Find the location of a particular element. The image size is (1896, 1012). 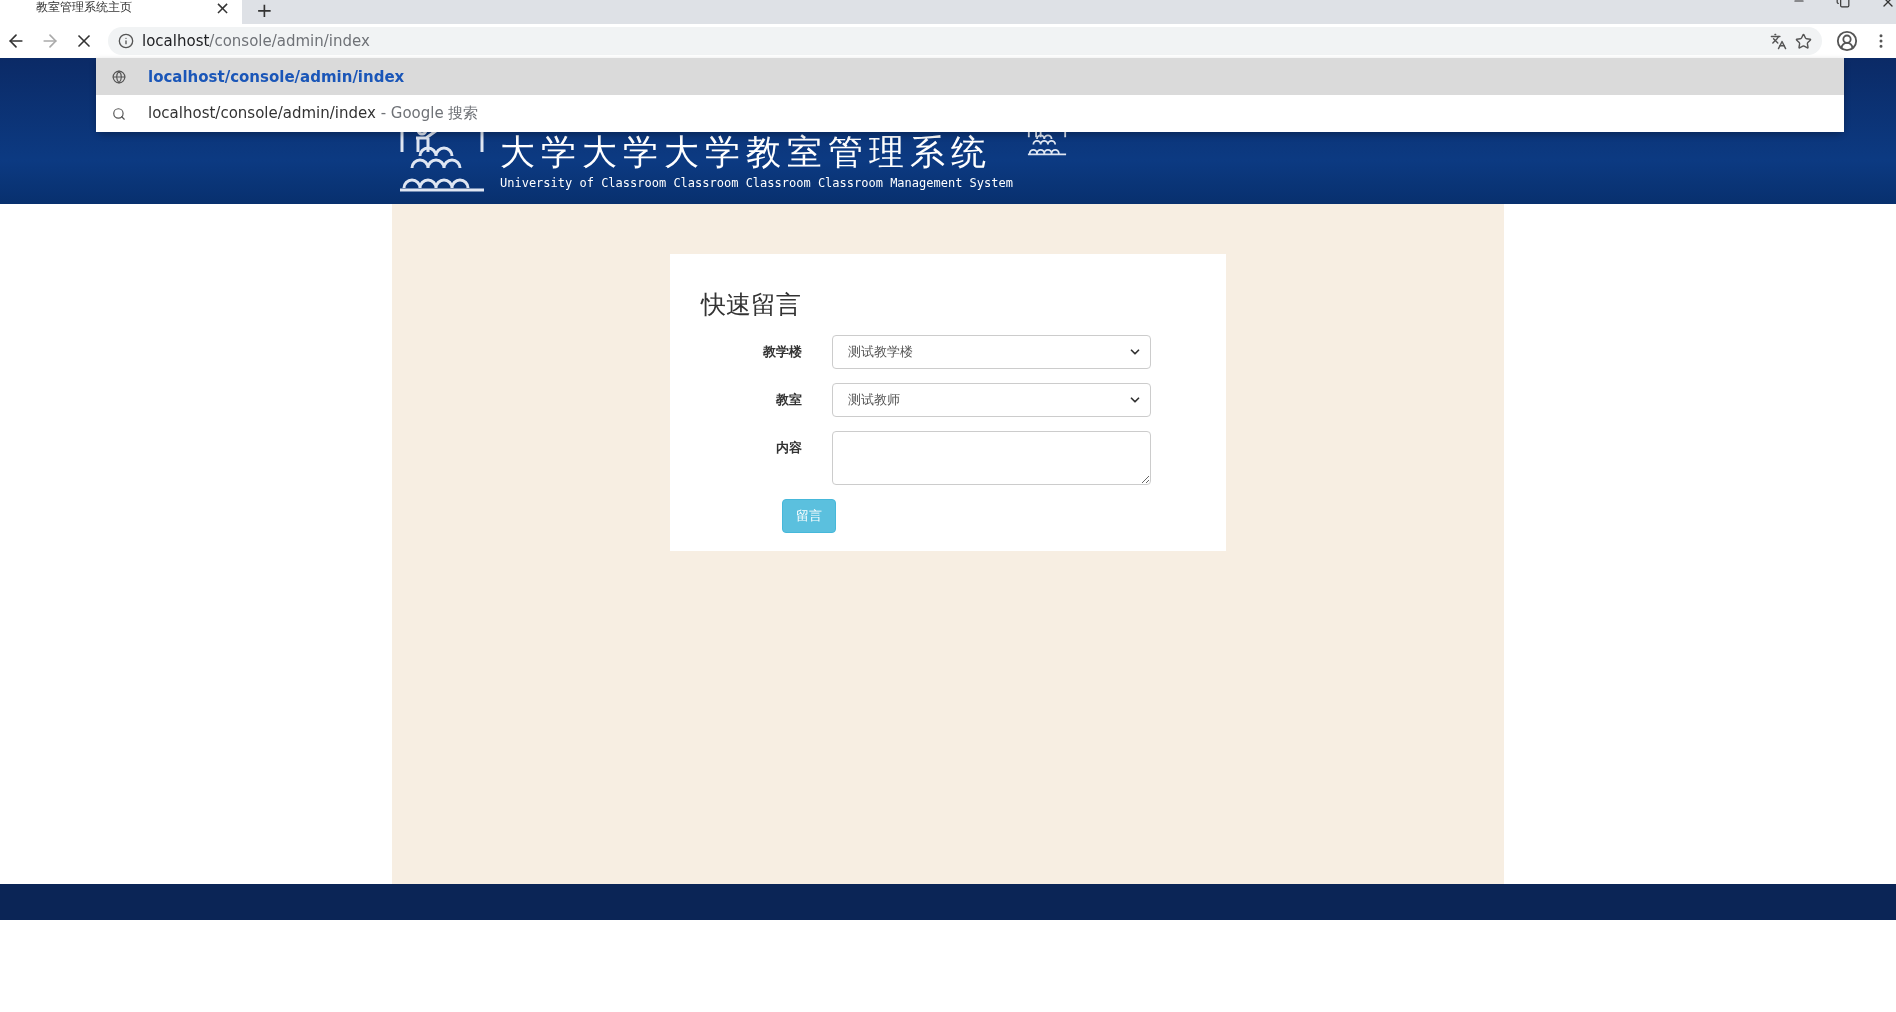

info-icon is located at coordinates (126, 41).